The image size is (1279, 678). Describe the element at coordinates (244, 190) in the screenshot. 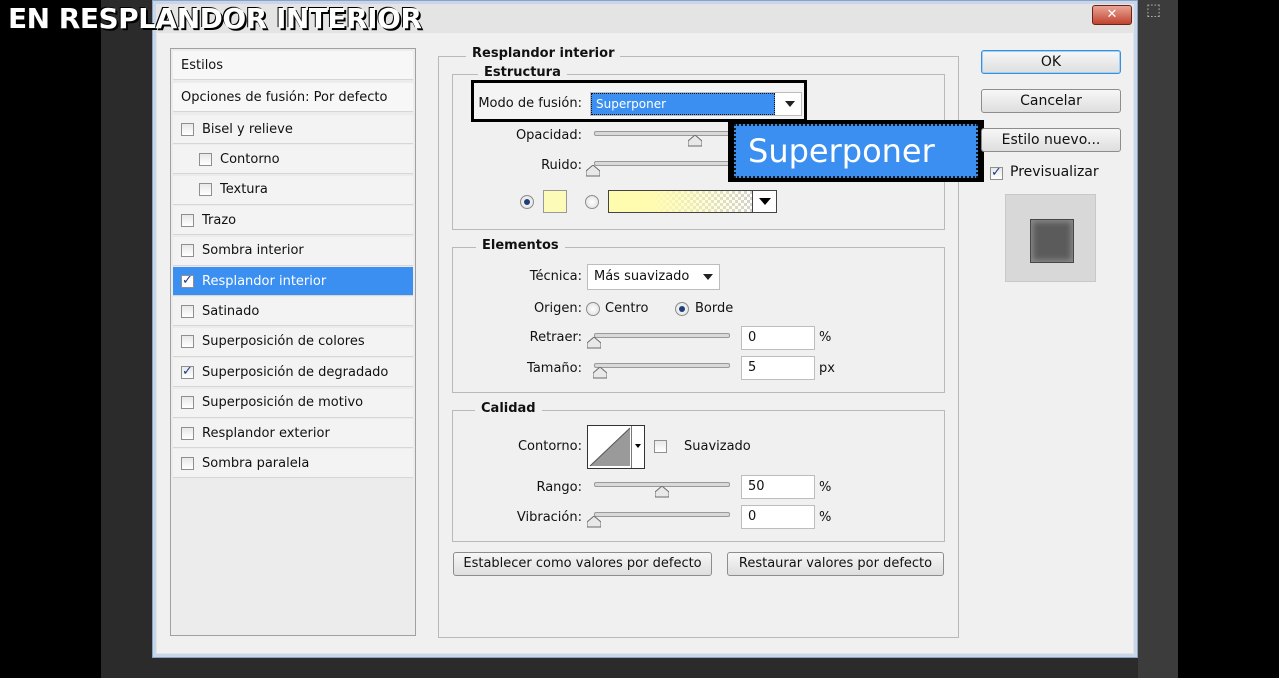

I see `style-item-label: Textura` at that location.